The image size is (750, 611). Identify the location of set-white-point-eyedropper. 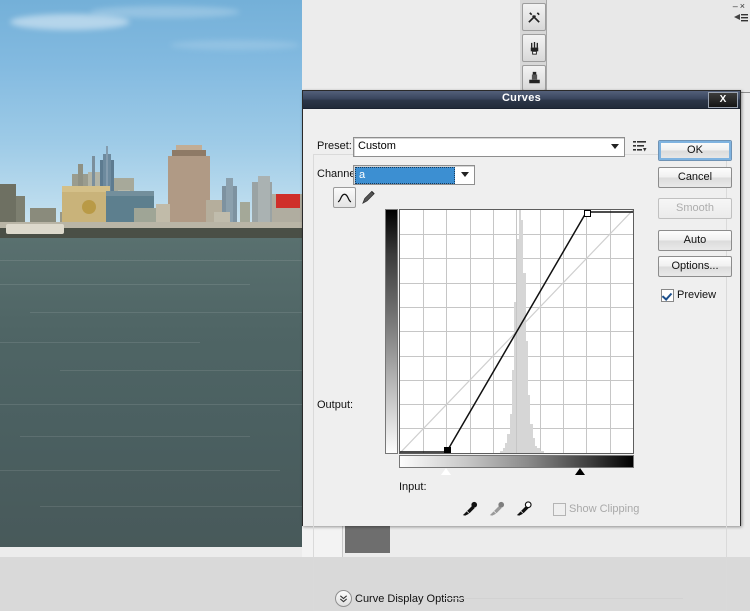
(523, 508).